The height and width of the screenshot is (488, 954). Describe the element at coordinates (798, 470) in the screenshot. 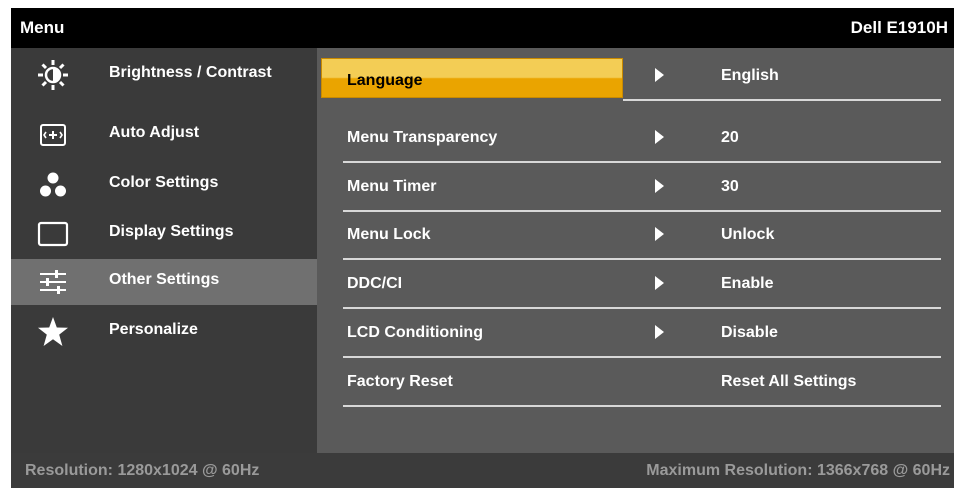

I see `maximum-resolution: Maximum Resolution: 1366x768 @ 60Hz` at that location.